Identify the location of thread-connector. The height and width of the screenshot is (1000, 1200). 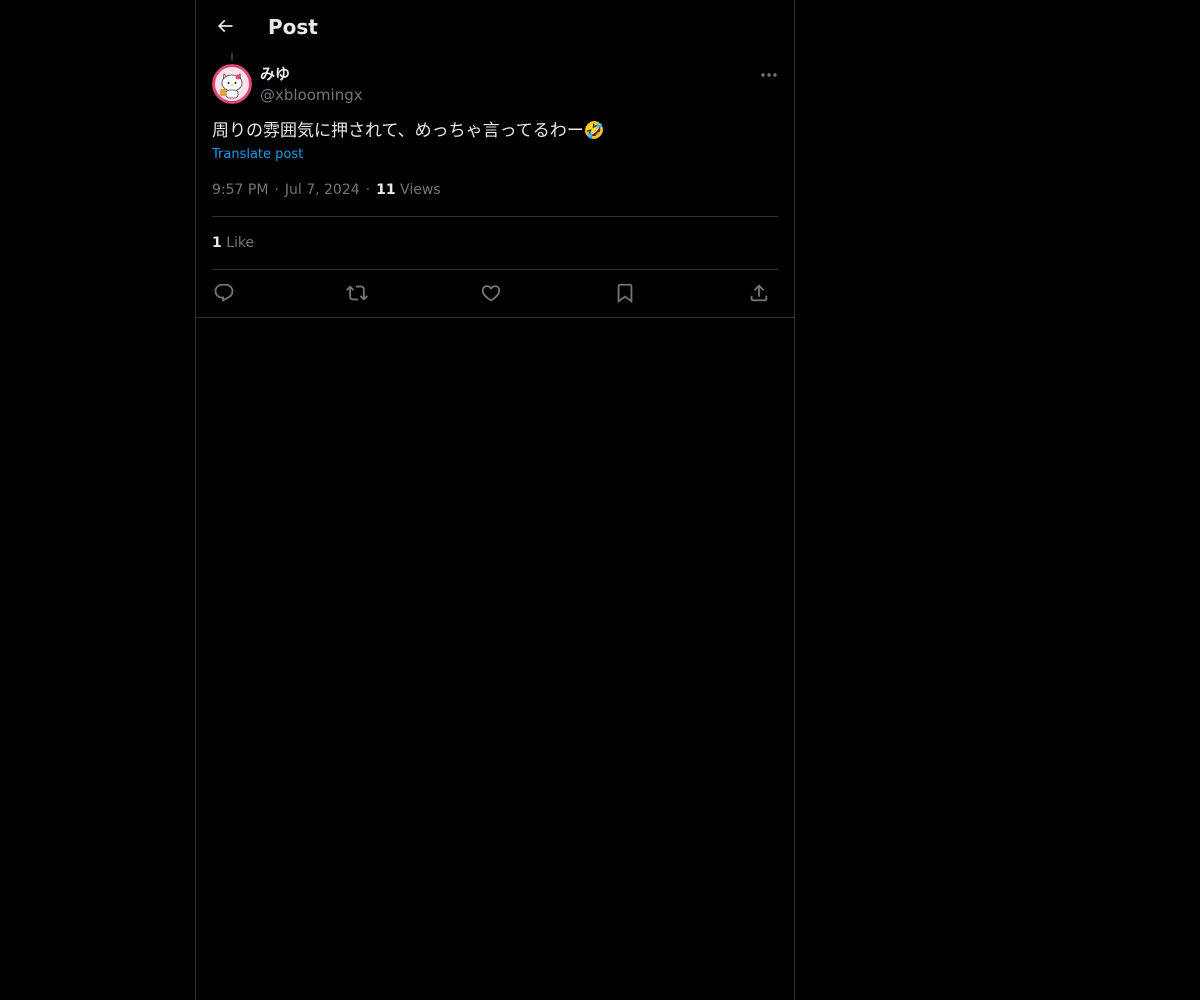
(232, 57).